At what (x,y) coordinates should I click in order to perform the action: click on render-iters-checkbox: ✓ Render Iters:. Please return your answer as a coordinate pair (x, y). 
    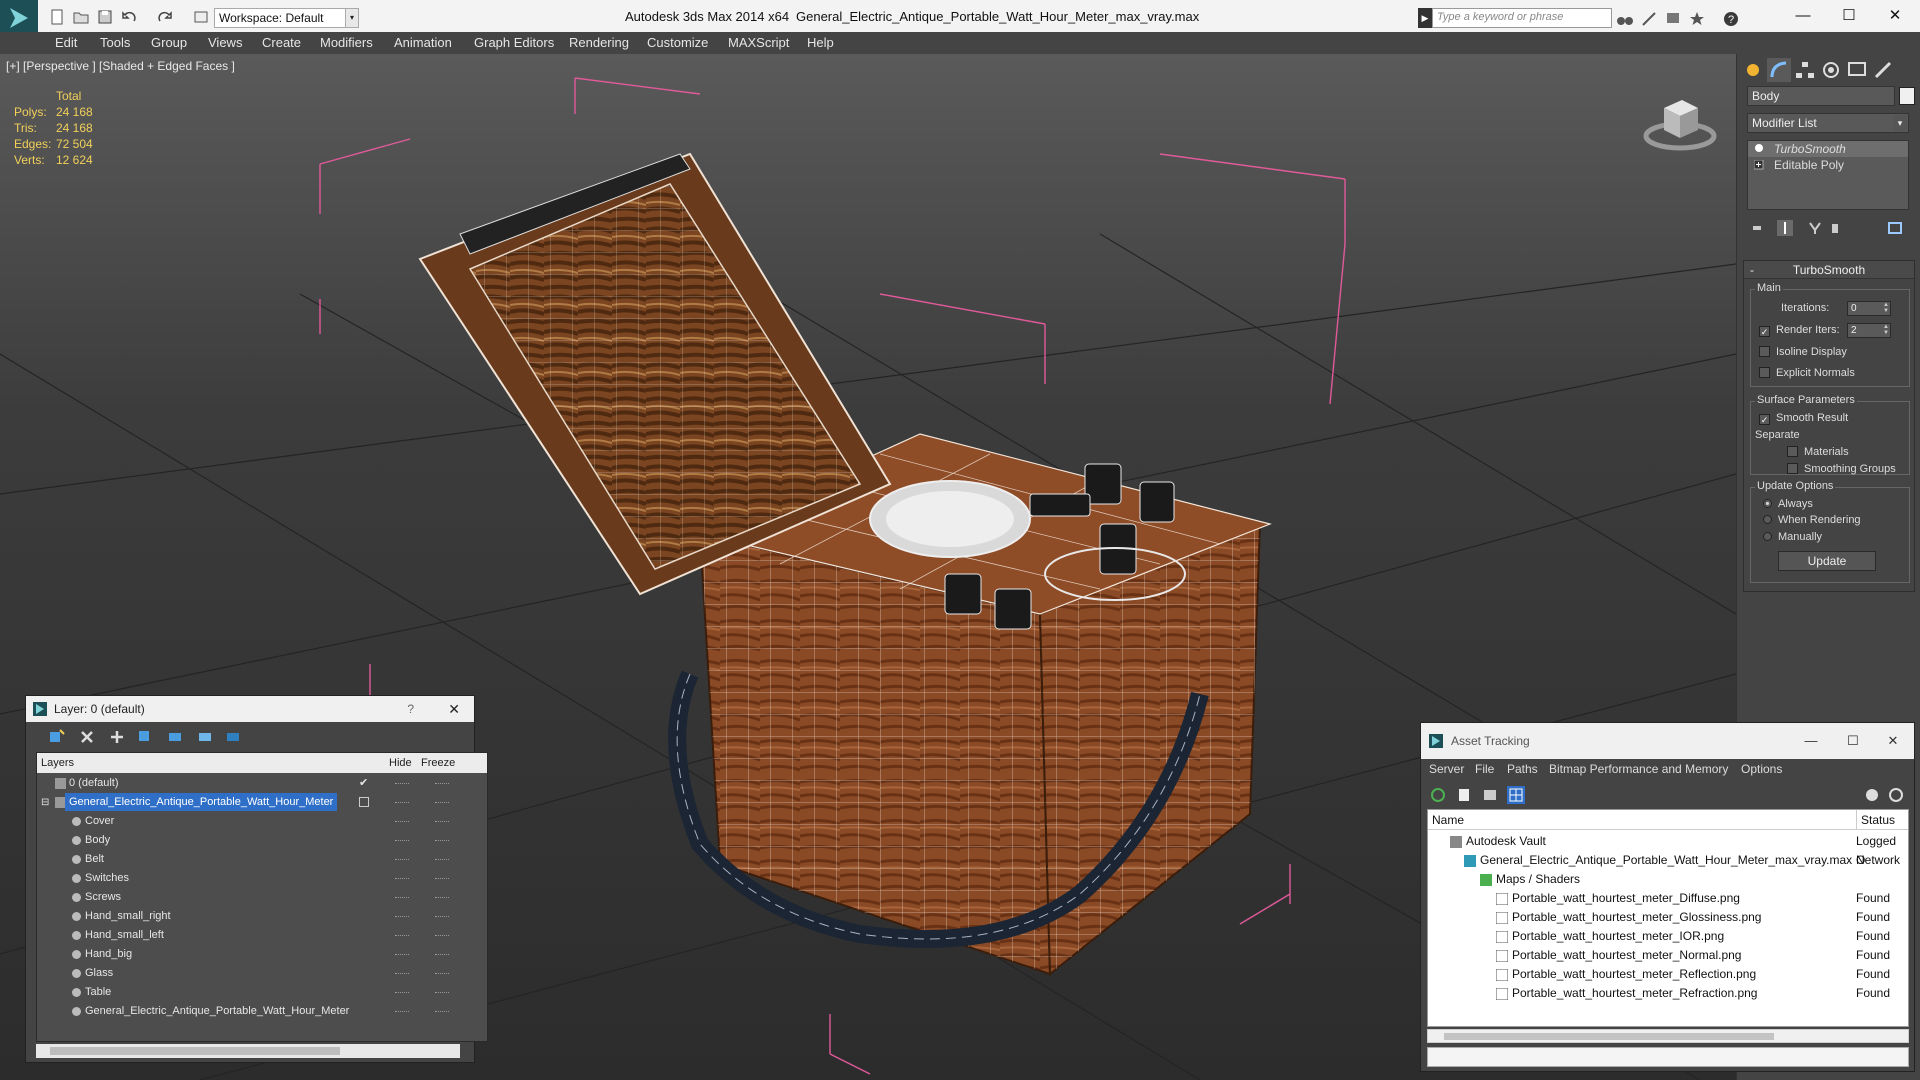
    Looking at the image, I should click on (1799, 330).